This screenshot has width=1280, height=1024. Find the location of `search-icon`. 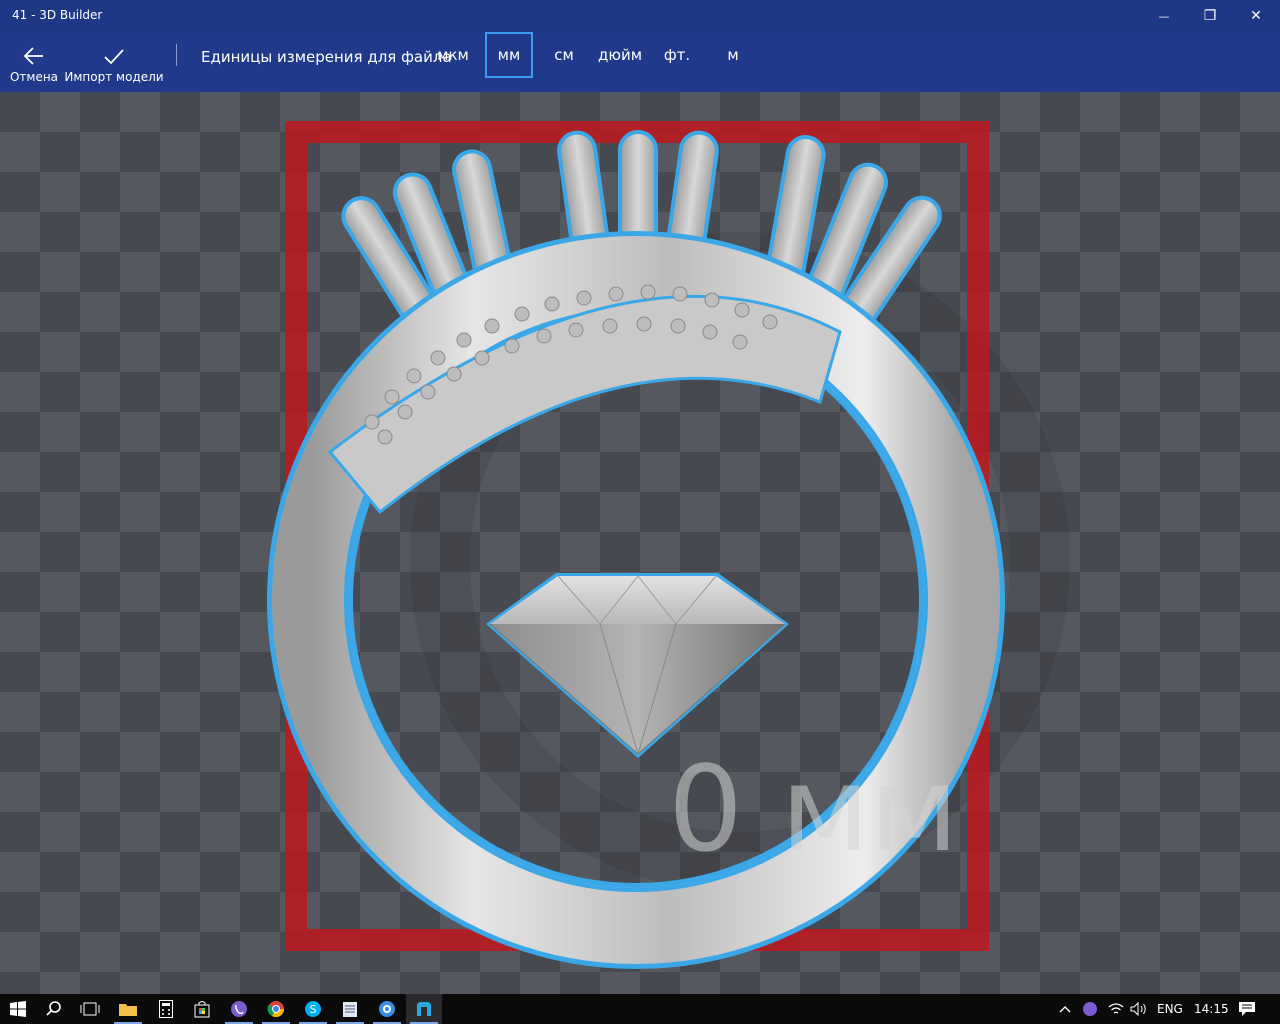

search-icon is located at coordinates (54, 1009).